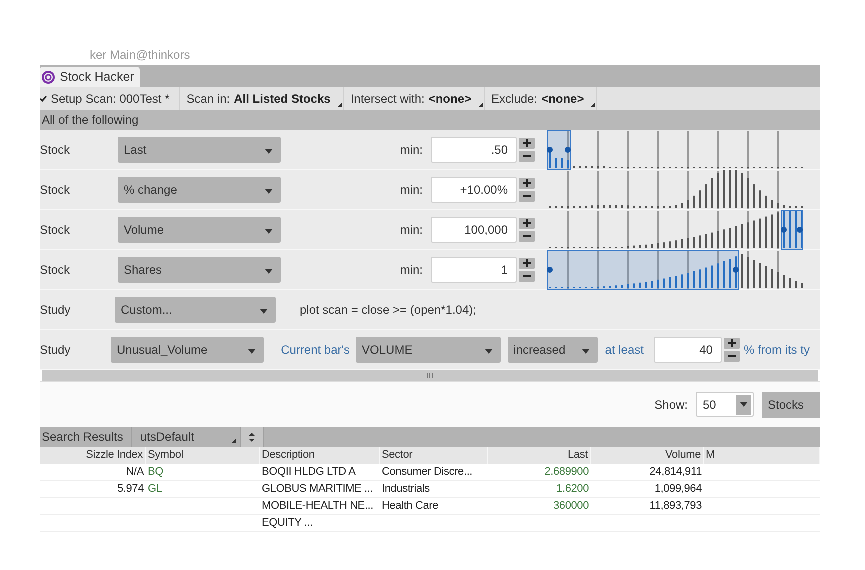  Describe the element at coordinates (252, 440) in the screenshot. I see `sort-down-icon` at that location.